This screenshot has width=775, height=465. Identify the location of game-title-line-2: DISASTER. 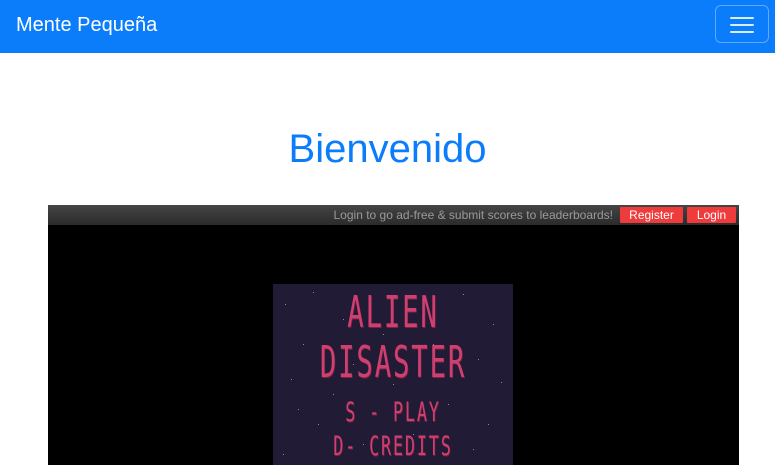
(393, 362).